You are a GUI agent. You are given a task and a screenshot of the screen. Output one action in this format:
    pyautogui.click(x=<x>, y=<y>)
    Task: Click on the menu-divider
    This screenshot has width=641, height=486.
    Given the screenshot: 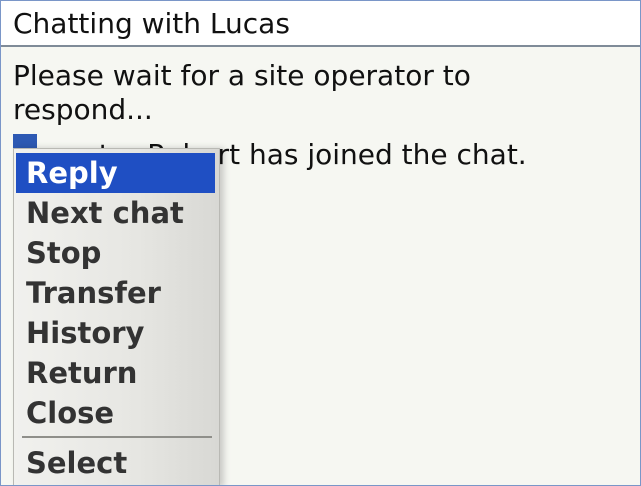 What is the action you would take?
    pyautogui.click(x=117, y=437)
    